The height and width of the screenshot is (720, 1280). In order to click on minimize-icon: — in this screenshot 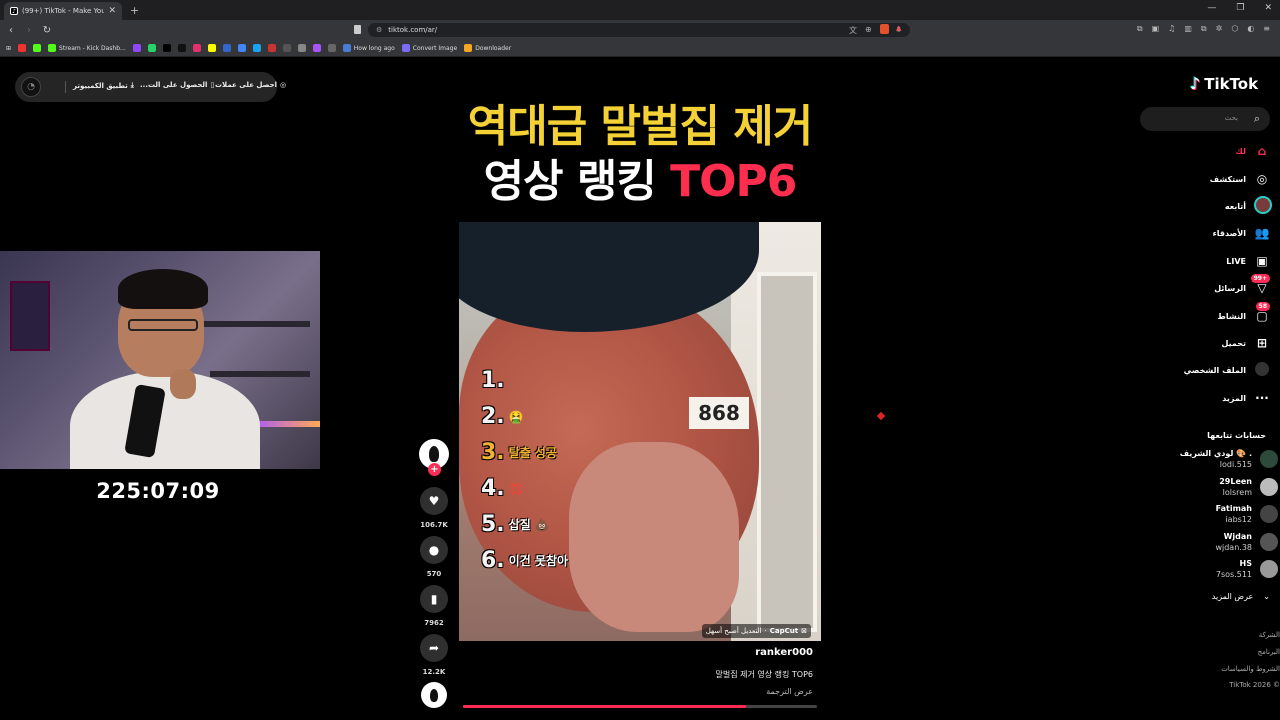, I will do `click(1211, 8)`.